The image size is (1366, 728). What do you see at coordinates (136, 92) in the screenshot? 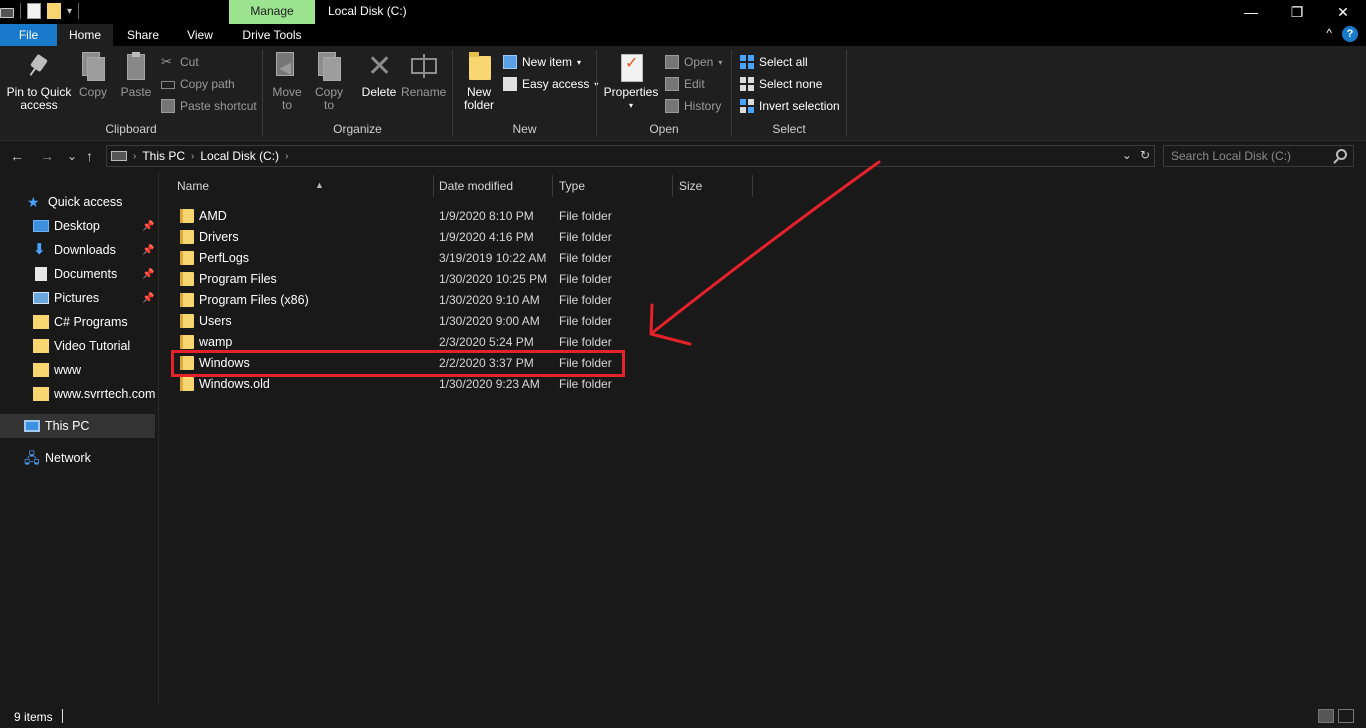
I see `paste-label: Paste` at bounding box center [136, 92].